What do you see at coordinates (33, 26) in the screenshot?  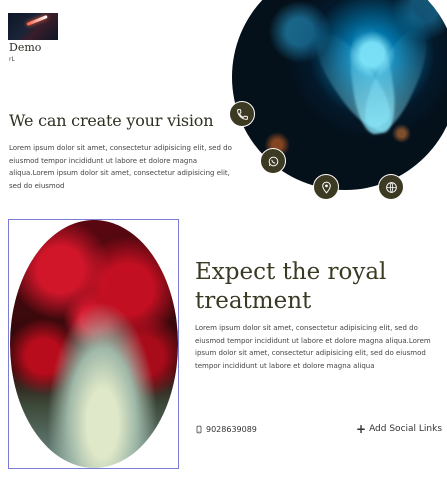 I see `logo-image` at bounding box center [33, 26].